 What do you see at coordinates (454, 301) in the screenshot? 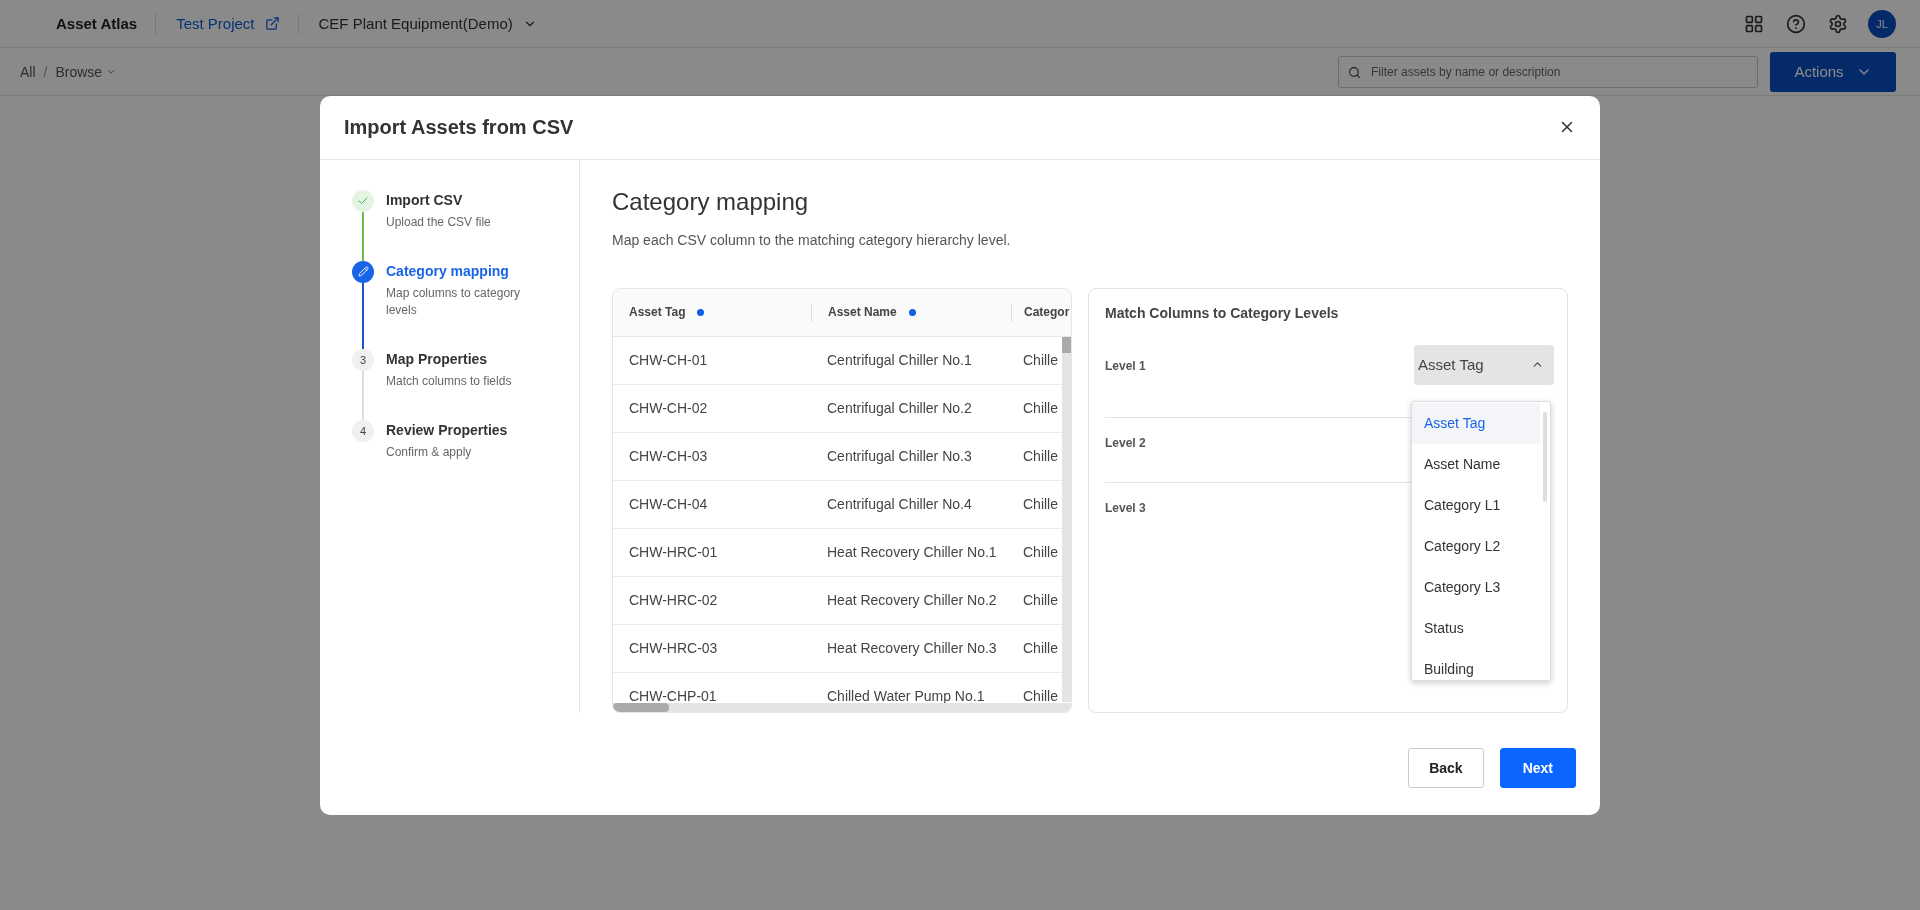
I see `step-subtitle: Map columns to category levels` at bounding box center [454, 301].